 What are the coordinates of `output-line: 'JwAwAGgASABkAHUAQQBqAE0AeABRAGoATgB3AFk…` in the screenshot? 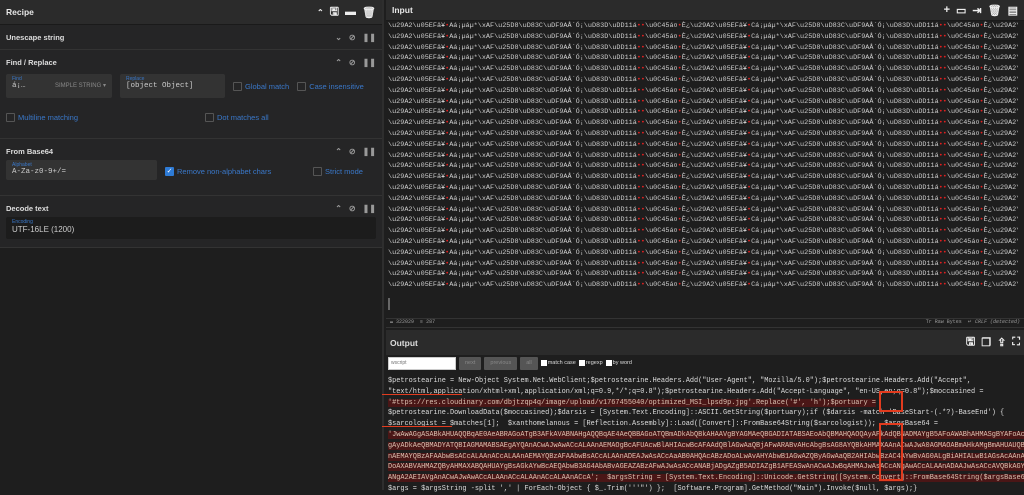 It's located at (706, 435).